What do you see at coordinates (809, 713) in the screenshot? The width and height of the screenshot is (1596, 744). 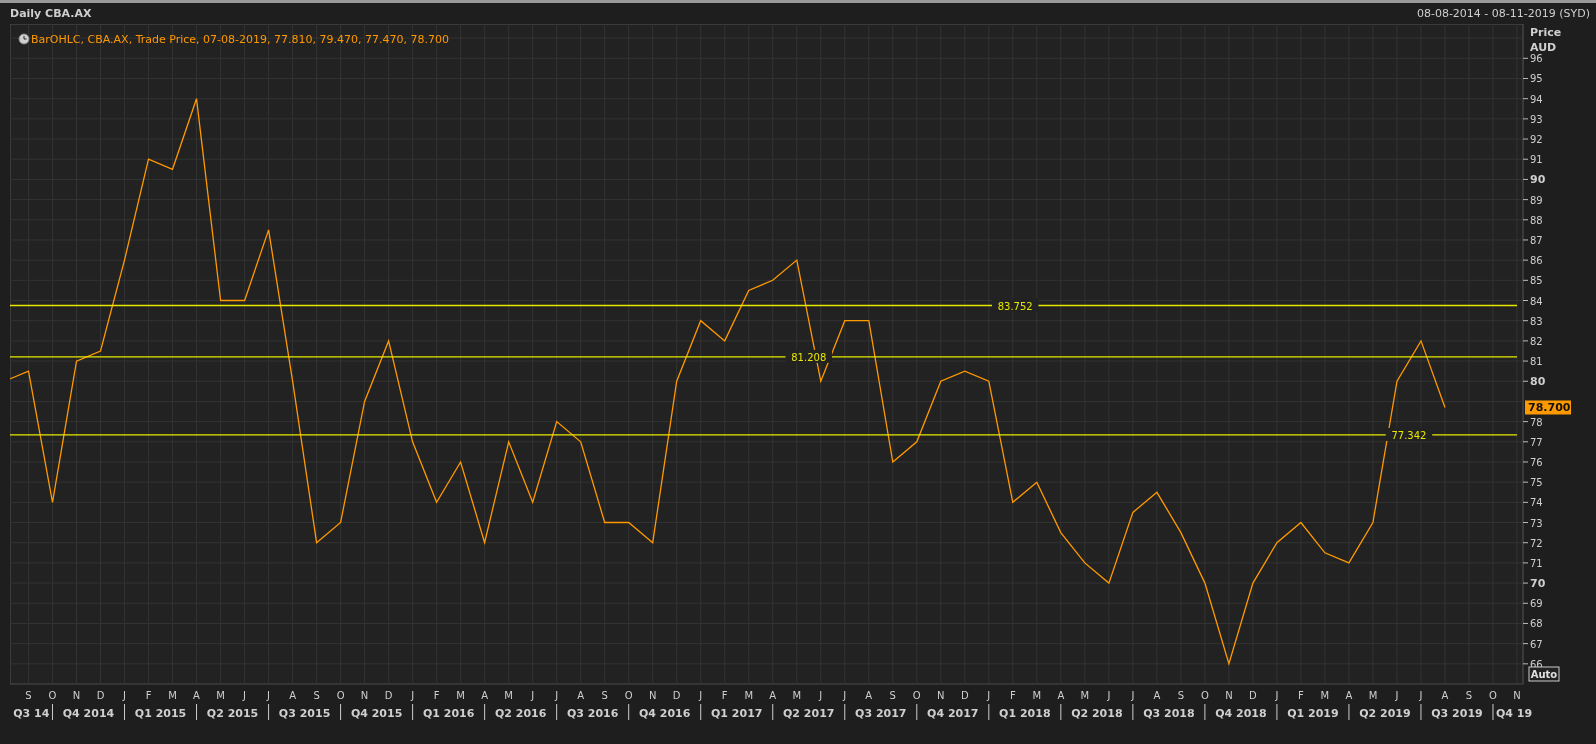 I see `quarter-label: Q2 2017` at bounding box center [809, 713].